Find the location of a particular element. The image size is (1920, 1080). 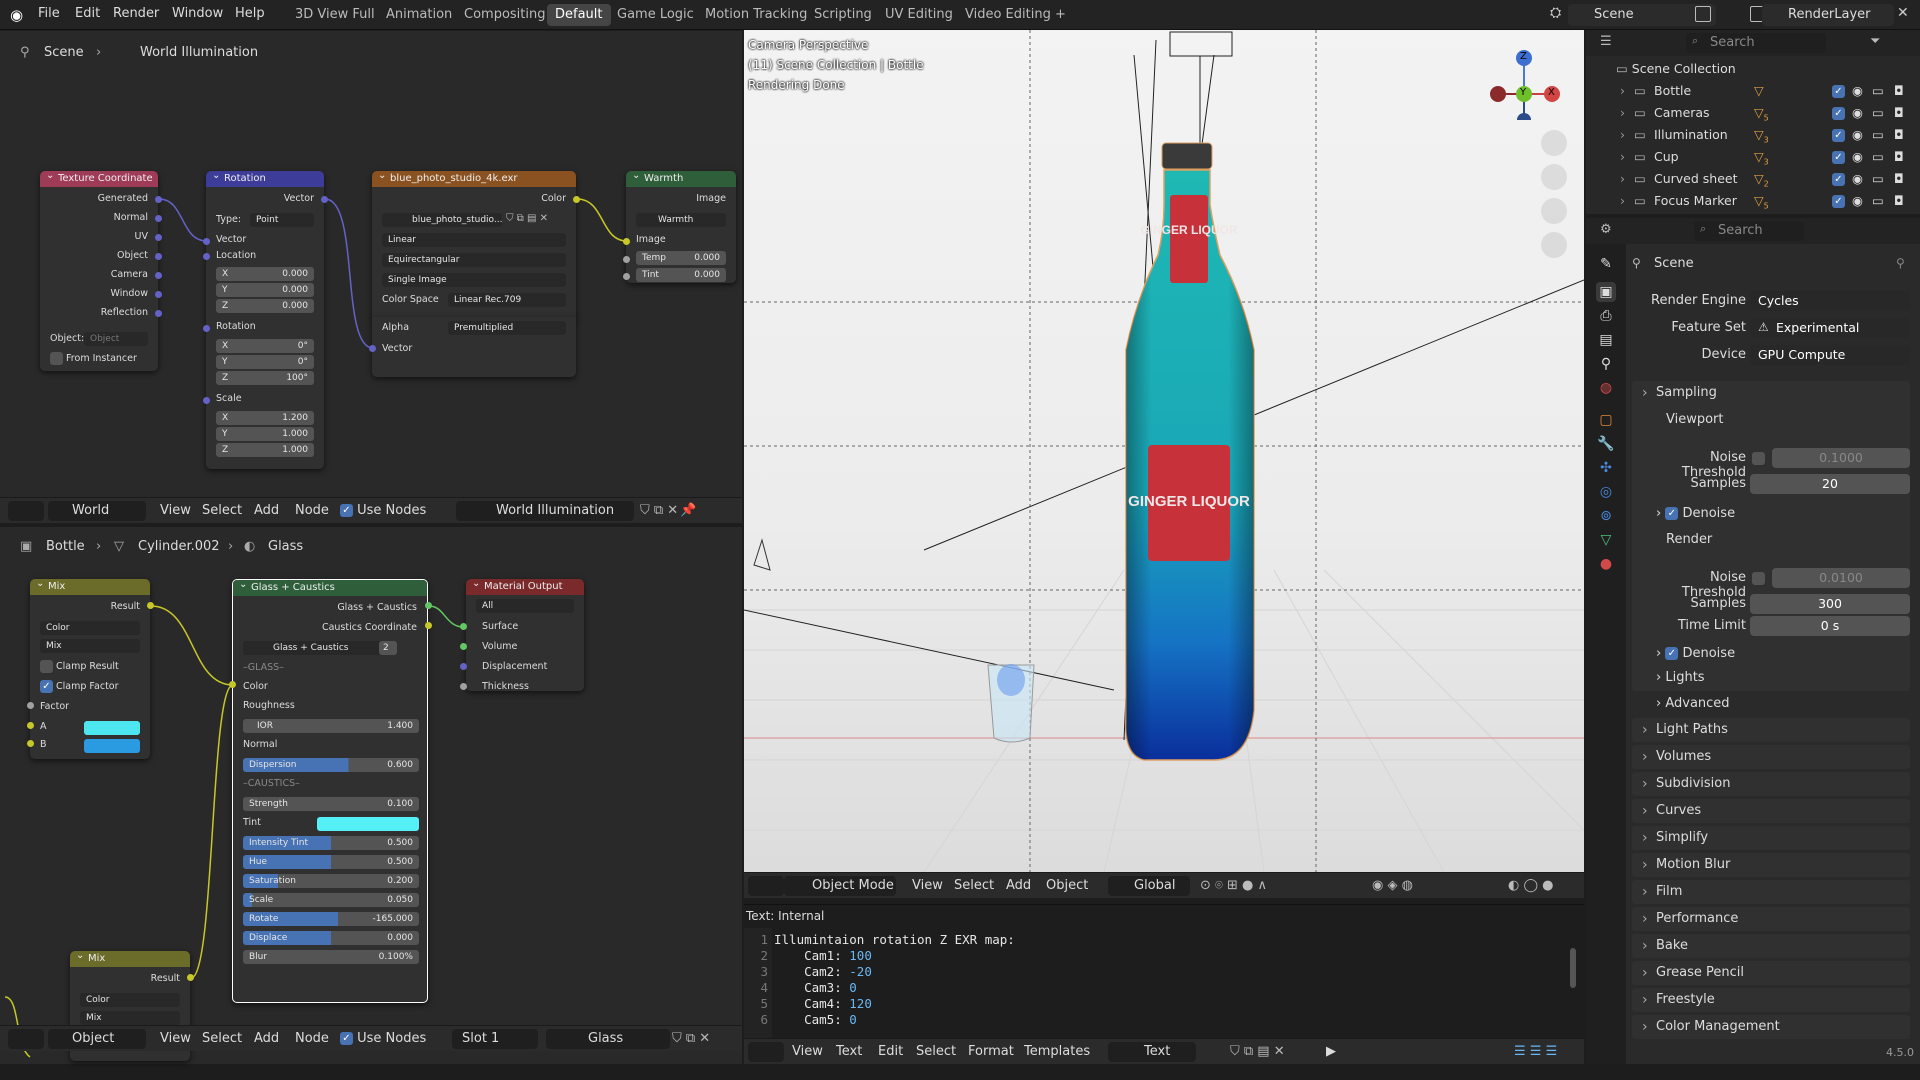

render-subpanel: Render is located at coordinates (1776, 540).